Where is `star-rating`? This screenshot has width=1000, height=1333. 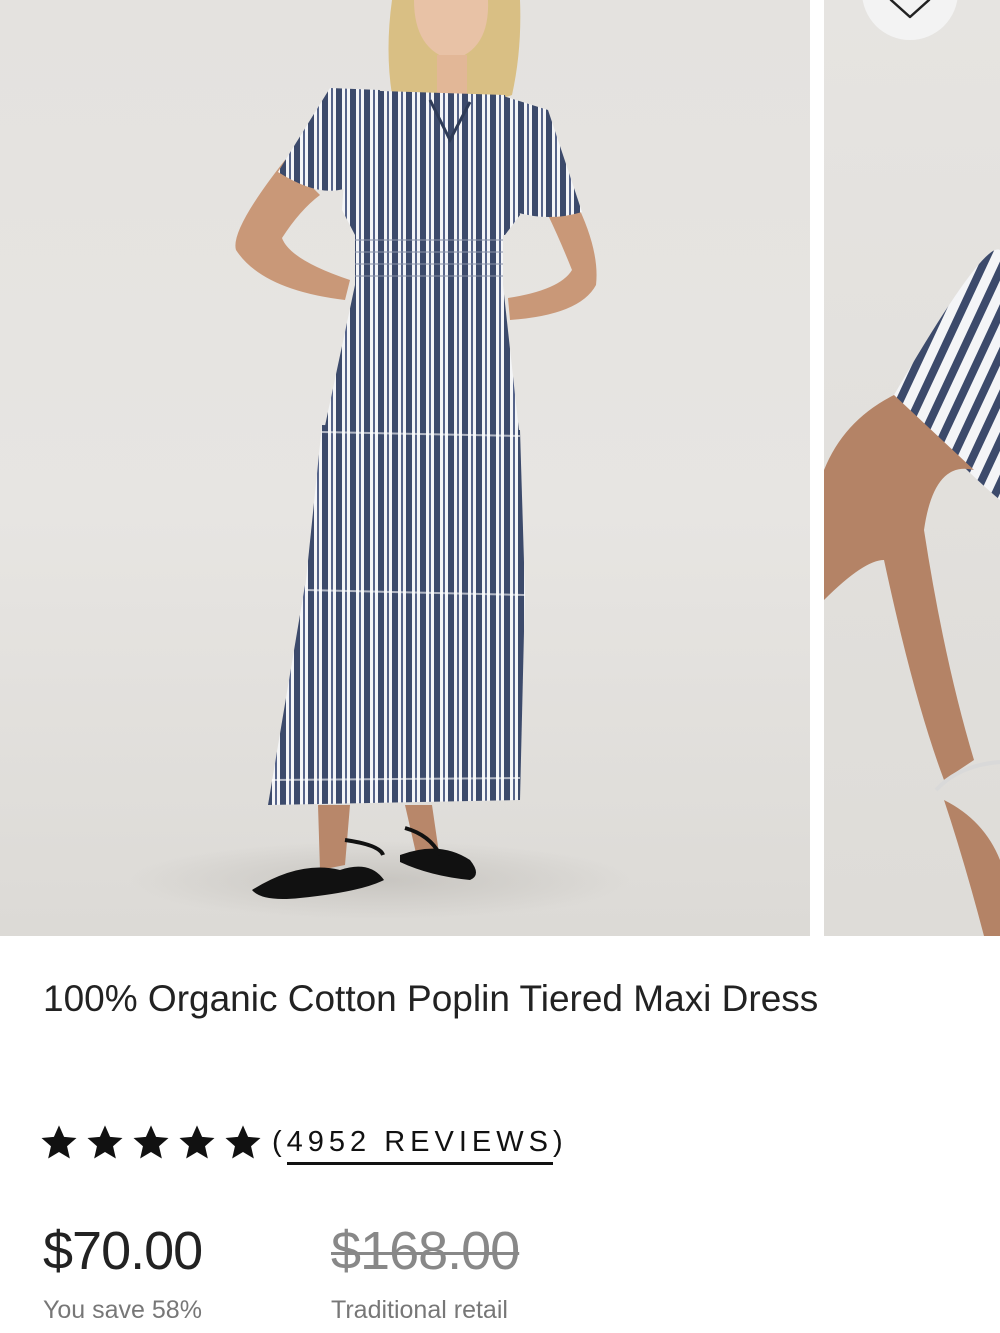
star-rating is located at coordinates (151, 1142).